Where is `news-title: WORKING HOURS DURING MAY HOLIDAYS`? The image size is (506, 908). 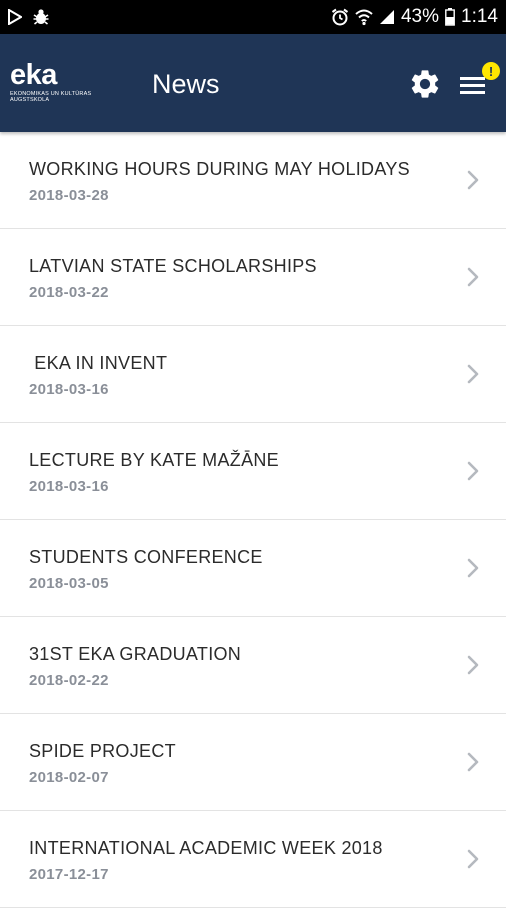
news-title: WORKING HOURS DURING MAY HOLIDAYS is located at coordinates (219, 169).